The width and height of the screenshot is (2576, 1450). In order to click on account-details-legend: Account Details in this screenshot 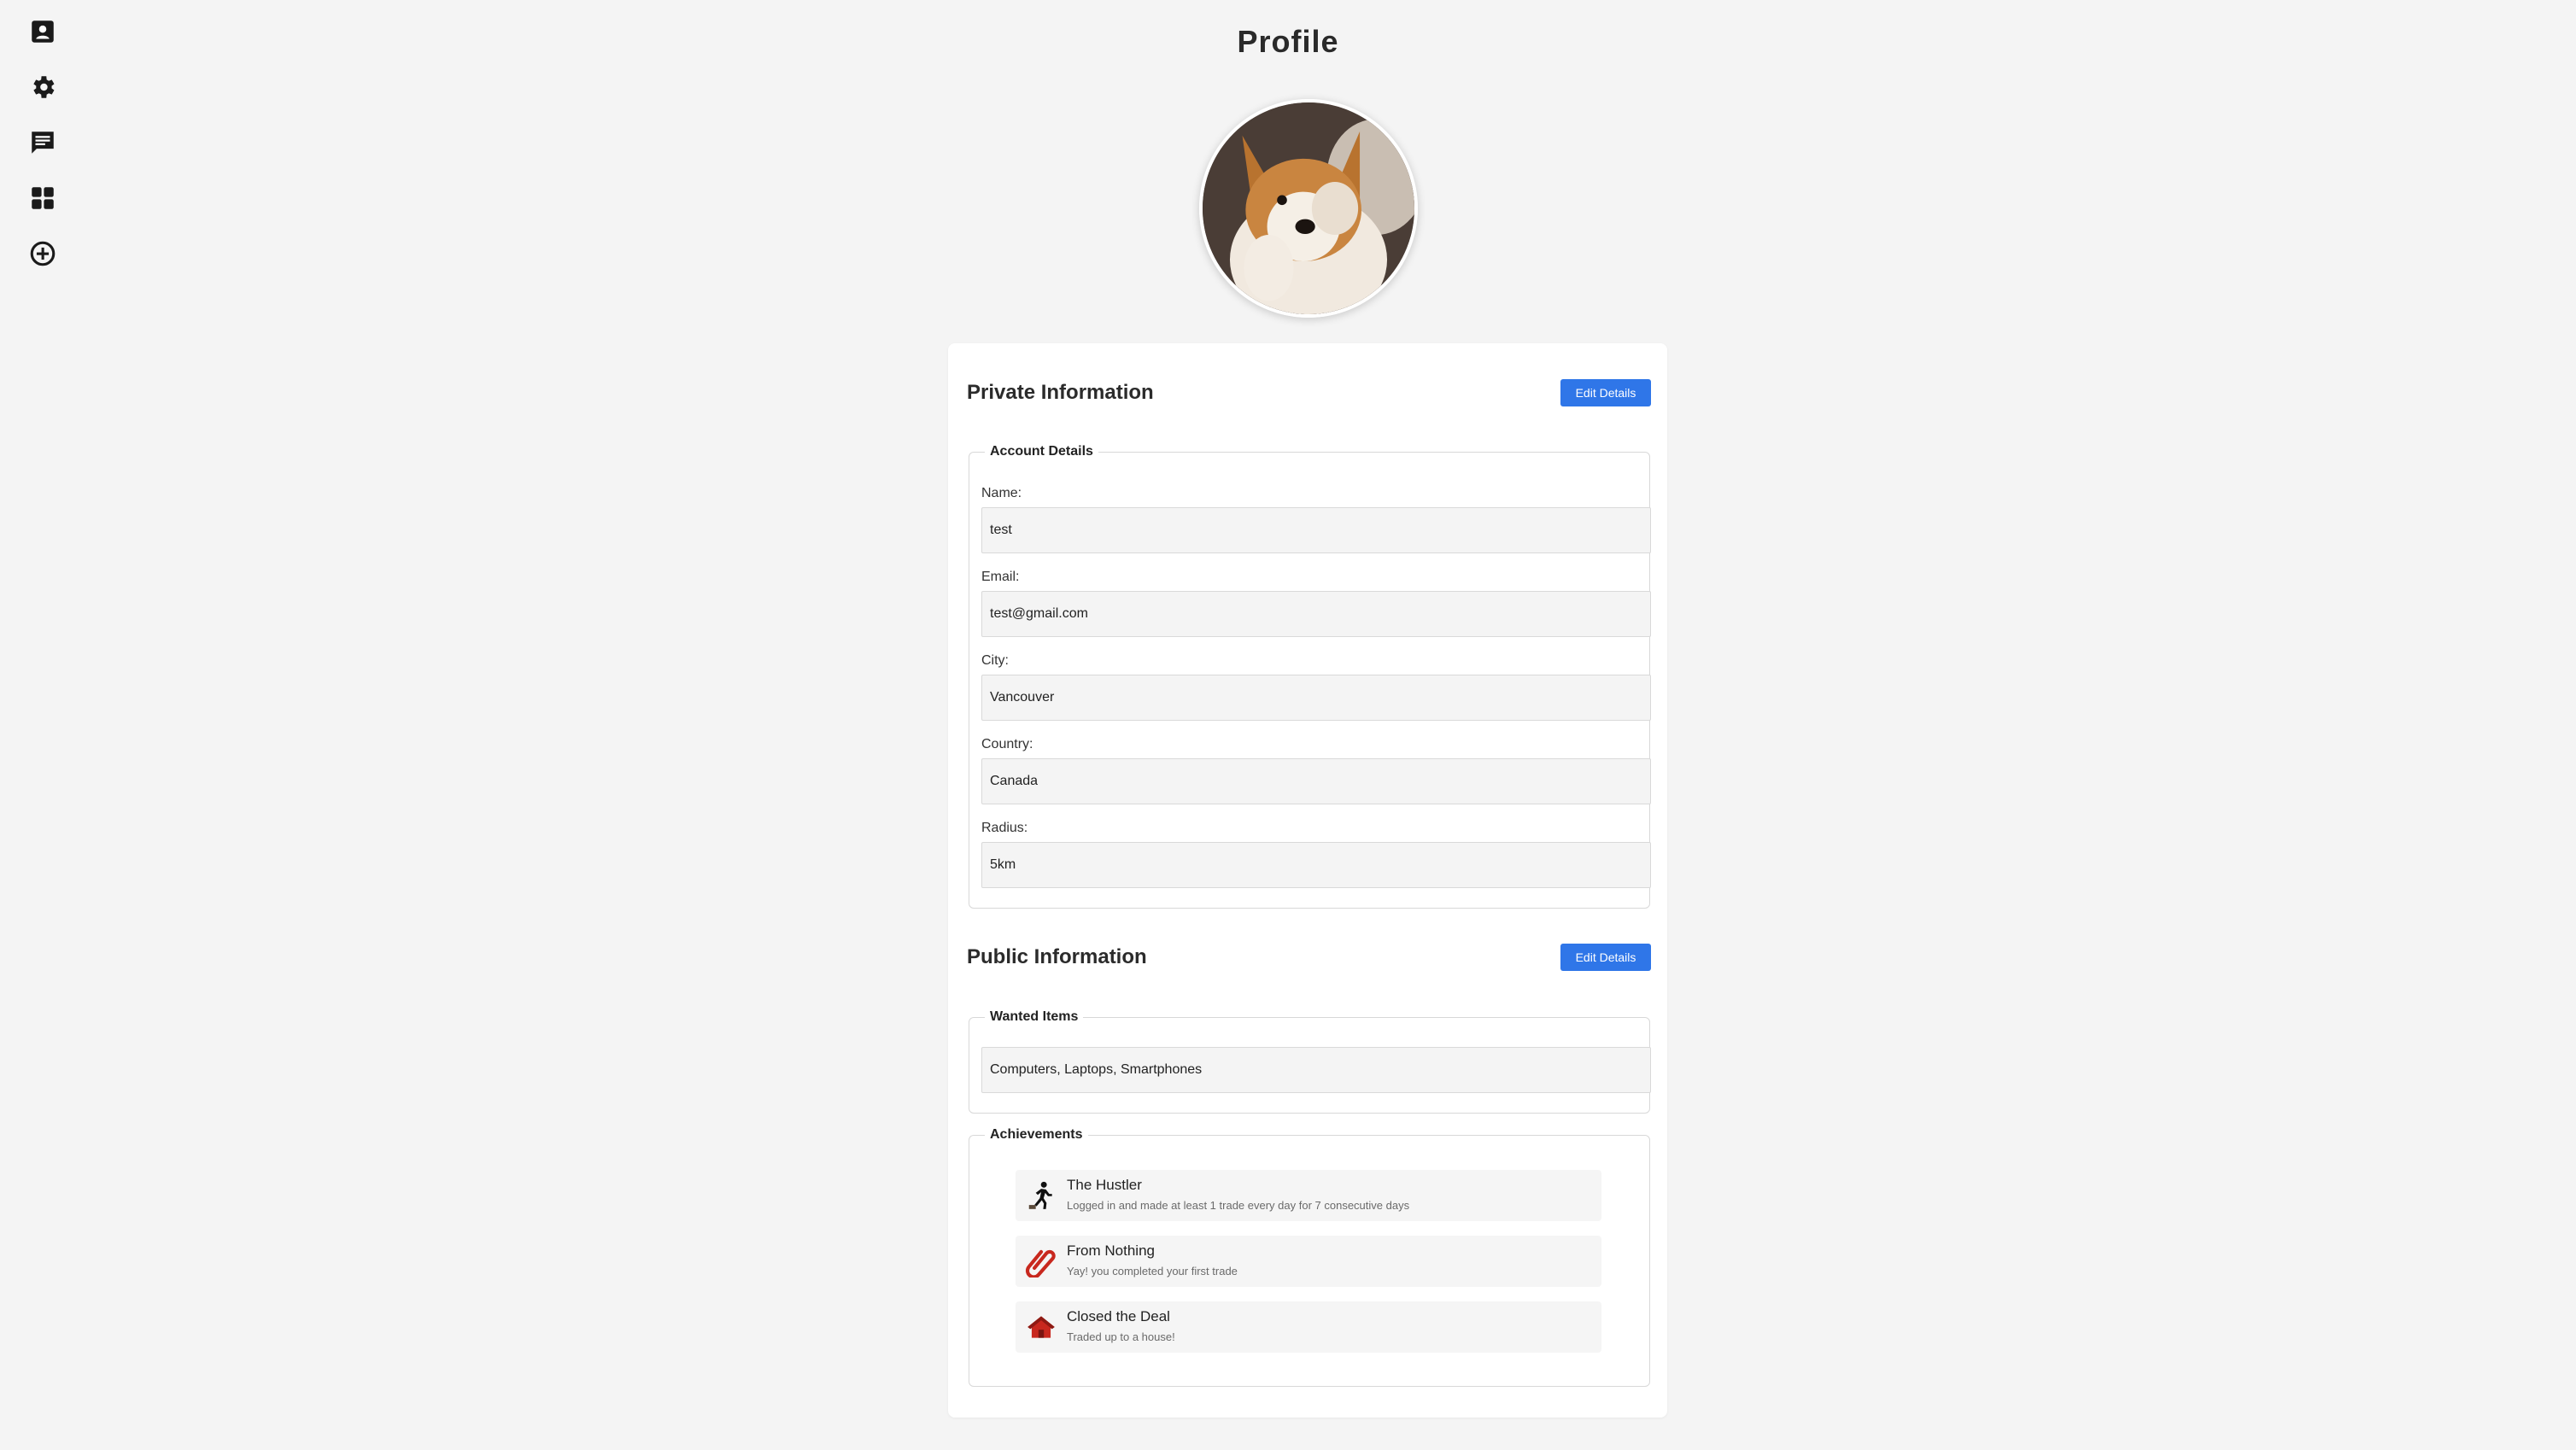, I will do `click(1041, 451)`.